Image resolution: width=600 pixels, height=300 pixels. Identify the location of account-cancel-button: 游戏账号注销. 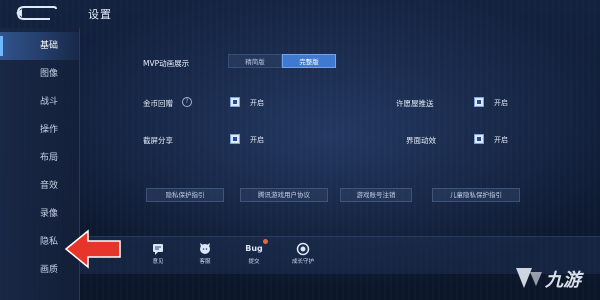
(376, 195).